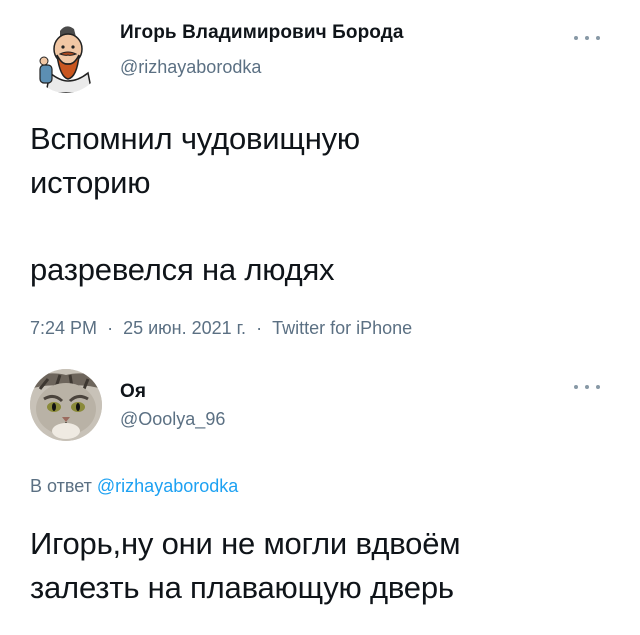 The image size is (640, 635). I want to click on reply-author-handle: @Ooolya_96, so click(172, 419).